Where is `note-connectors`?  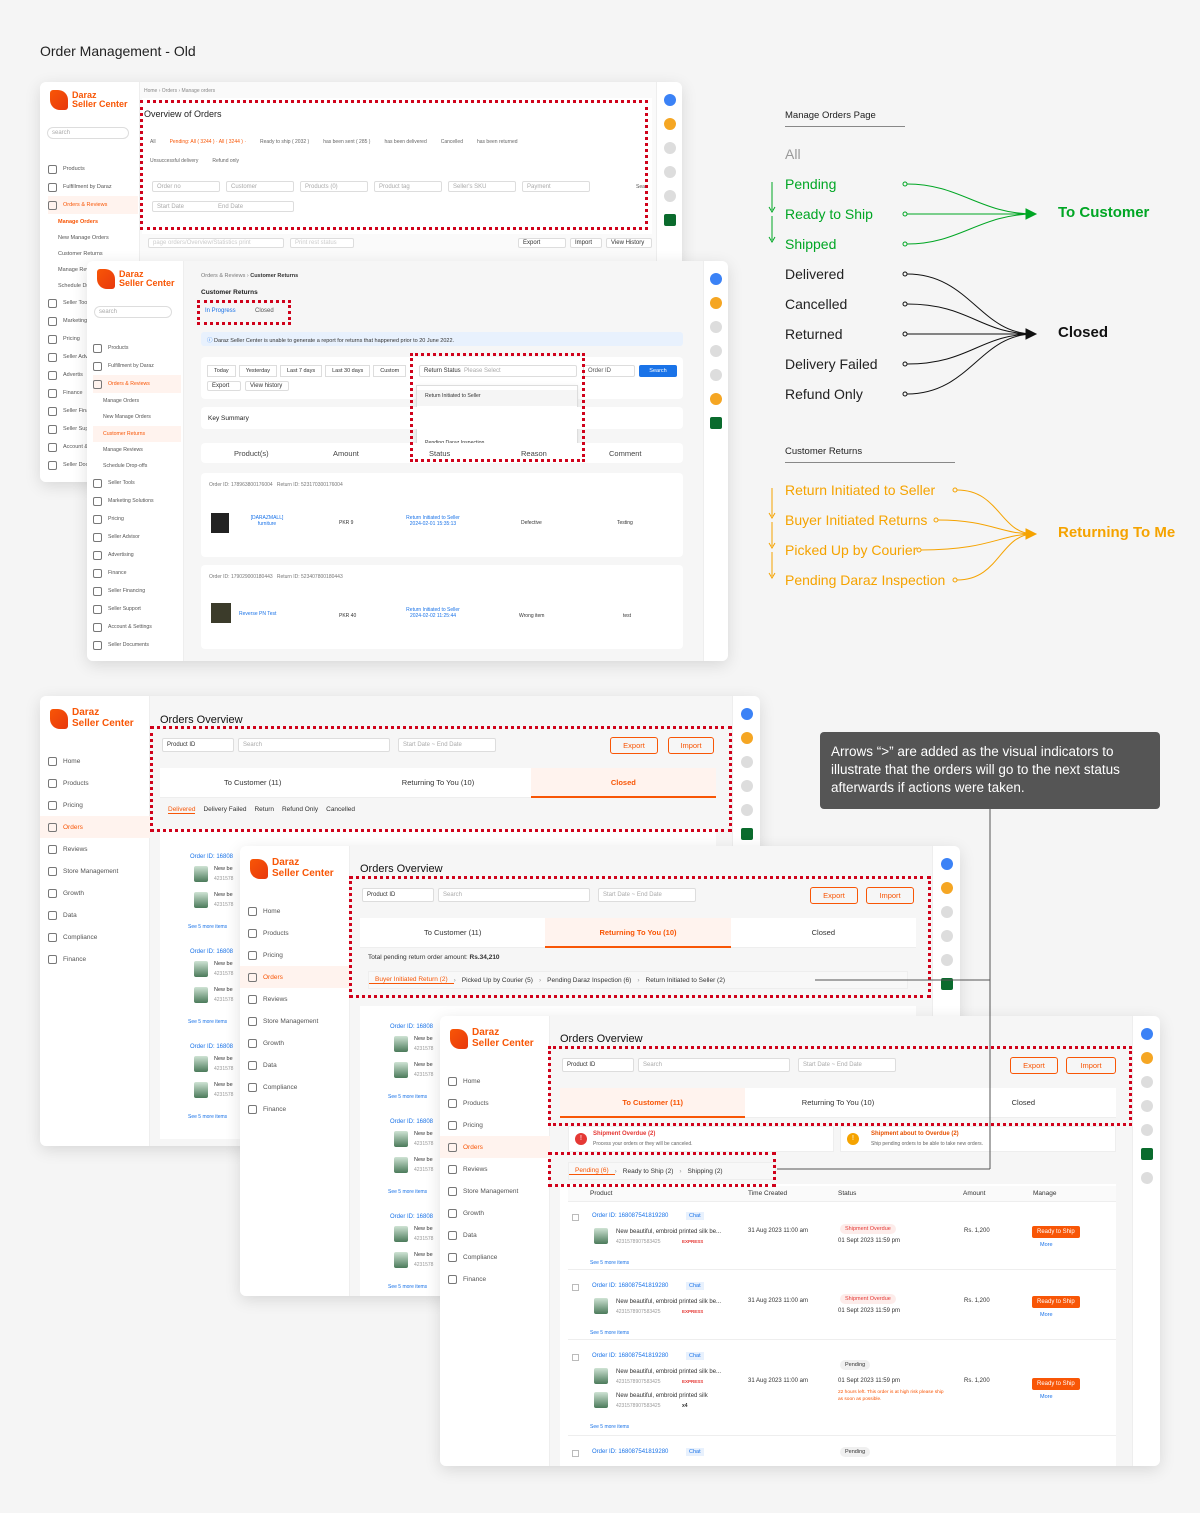 note-connectors is located at coordinates (884, 989).